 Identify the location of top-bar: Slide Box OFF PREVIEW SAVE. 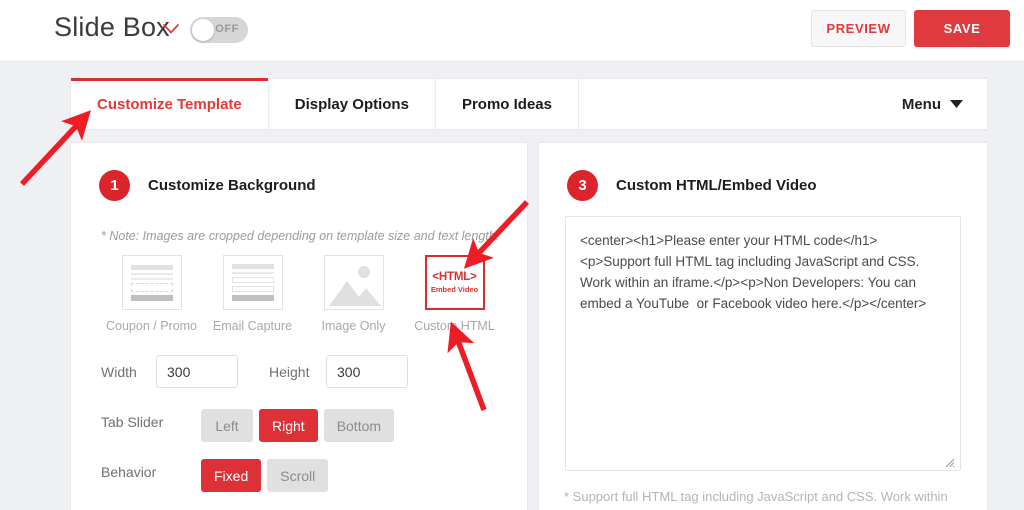
(512, 31).